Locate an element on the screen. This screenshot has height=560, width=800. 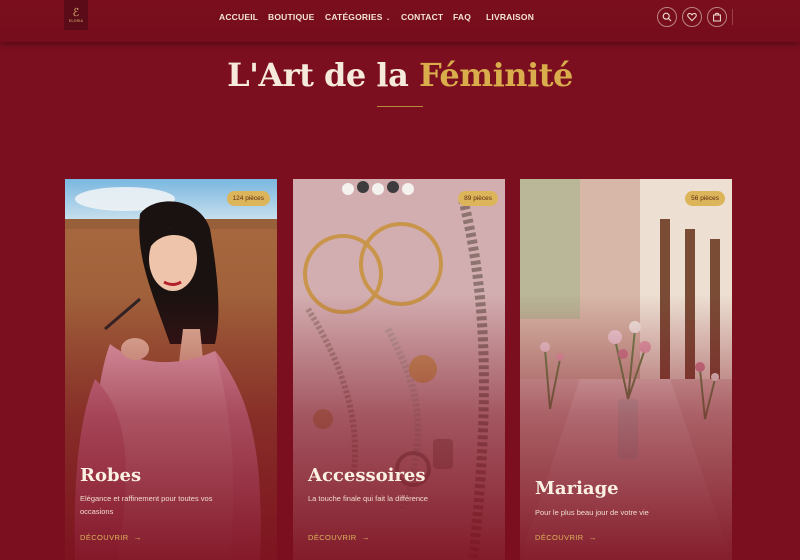
card-description: La touche finale qui fait la différence is located at coordinates (368, 498).